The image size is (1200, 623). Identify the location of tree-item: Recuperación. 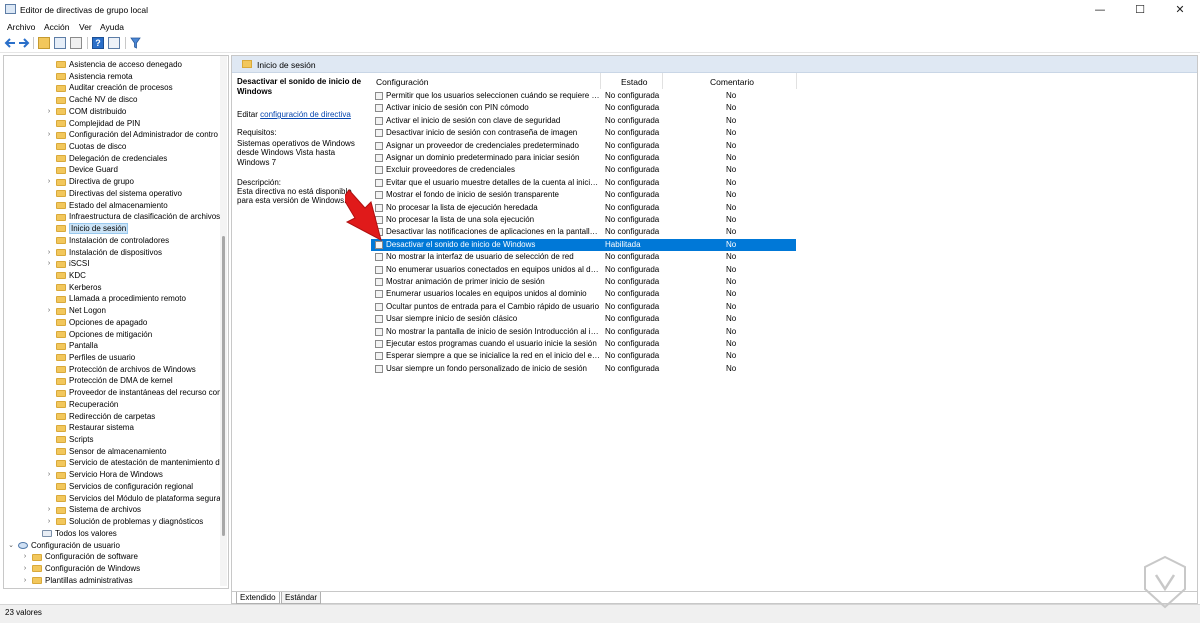
(87, 405).